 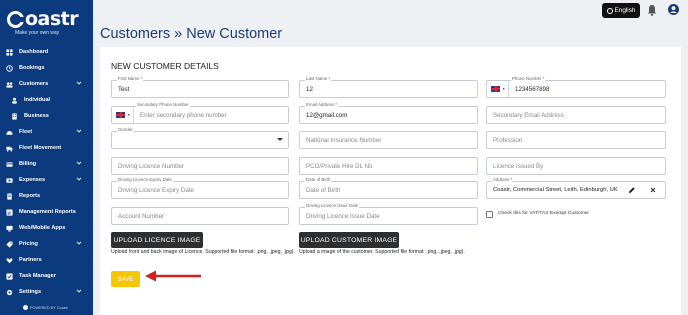 What do you see at coordinates (388, 86) in the screenshot?
I see `last-name-field: Last Name * 12` at bounding box center [388, 86].